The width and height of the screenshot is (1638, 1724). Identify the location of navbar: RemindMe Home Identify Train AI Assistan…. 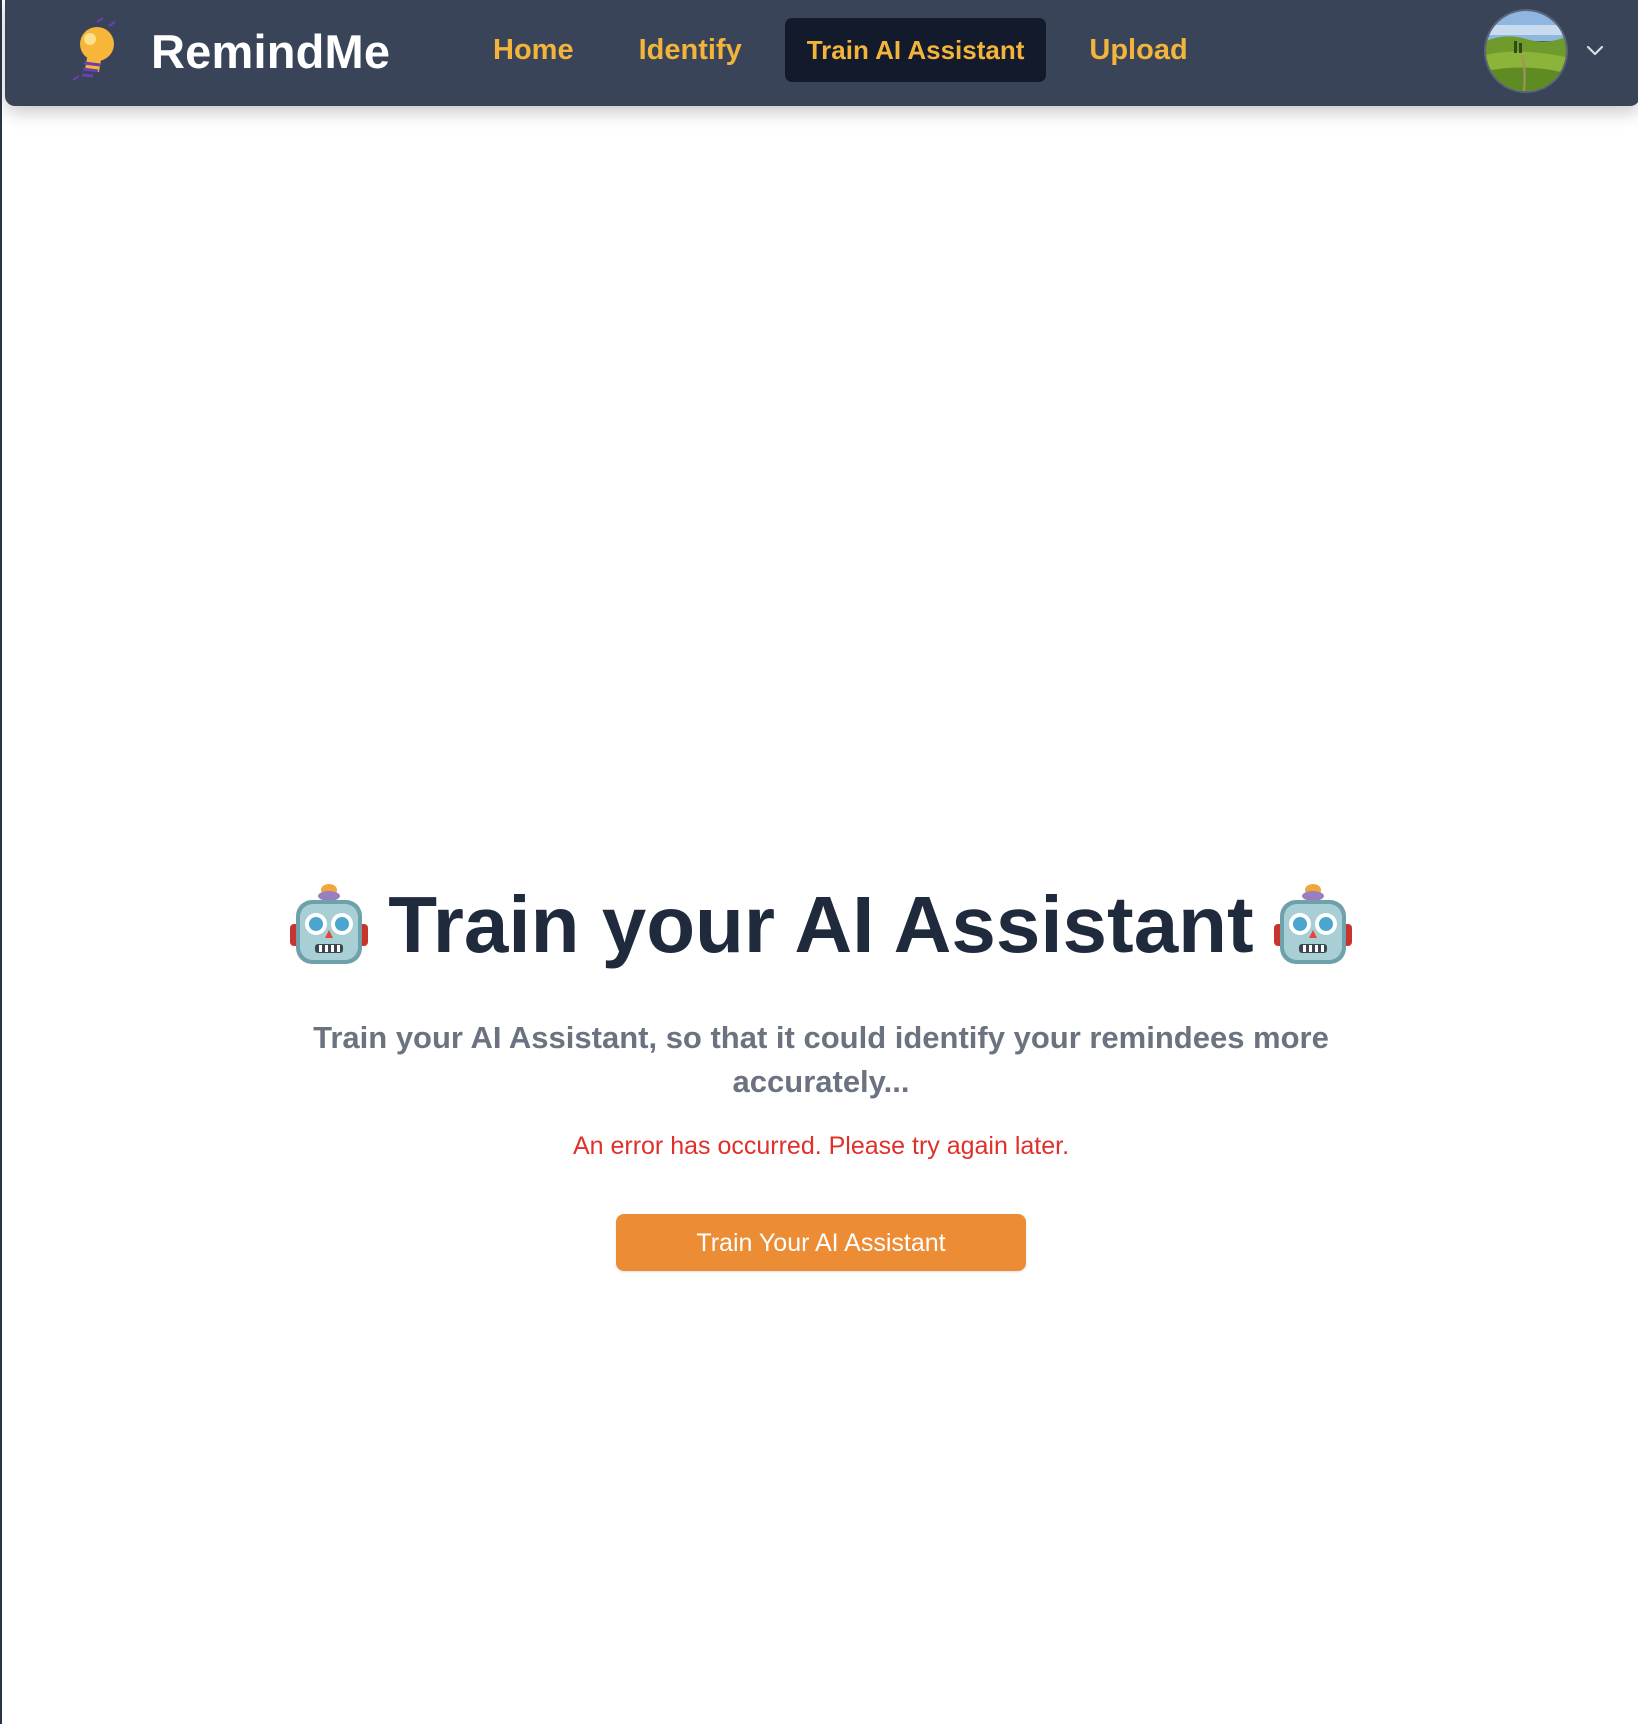
(821, 53).